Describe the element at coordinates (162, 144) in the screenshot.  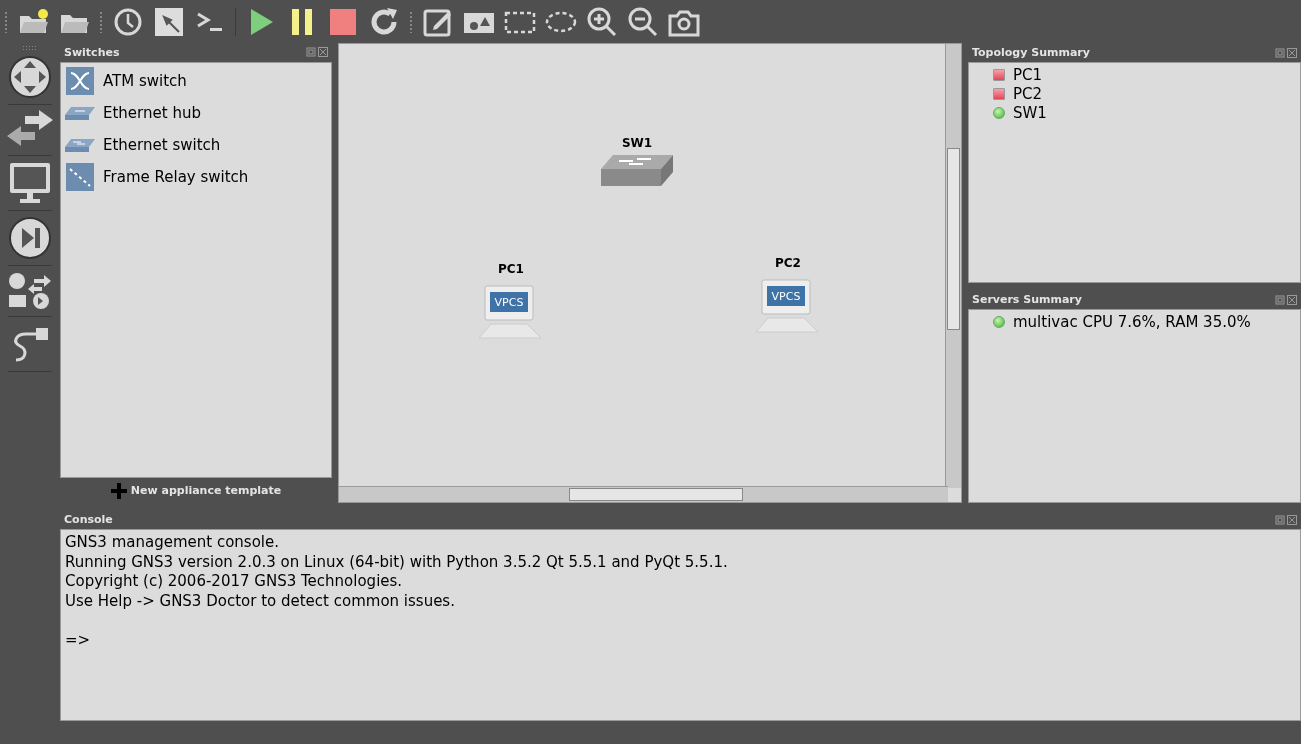
I see `device-item: Ethernet switch` at that location.